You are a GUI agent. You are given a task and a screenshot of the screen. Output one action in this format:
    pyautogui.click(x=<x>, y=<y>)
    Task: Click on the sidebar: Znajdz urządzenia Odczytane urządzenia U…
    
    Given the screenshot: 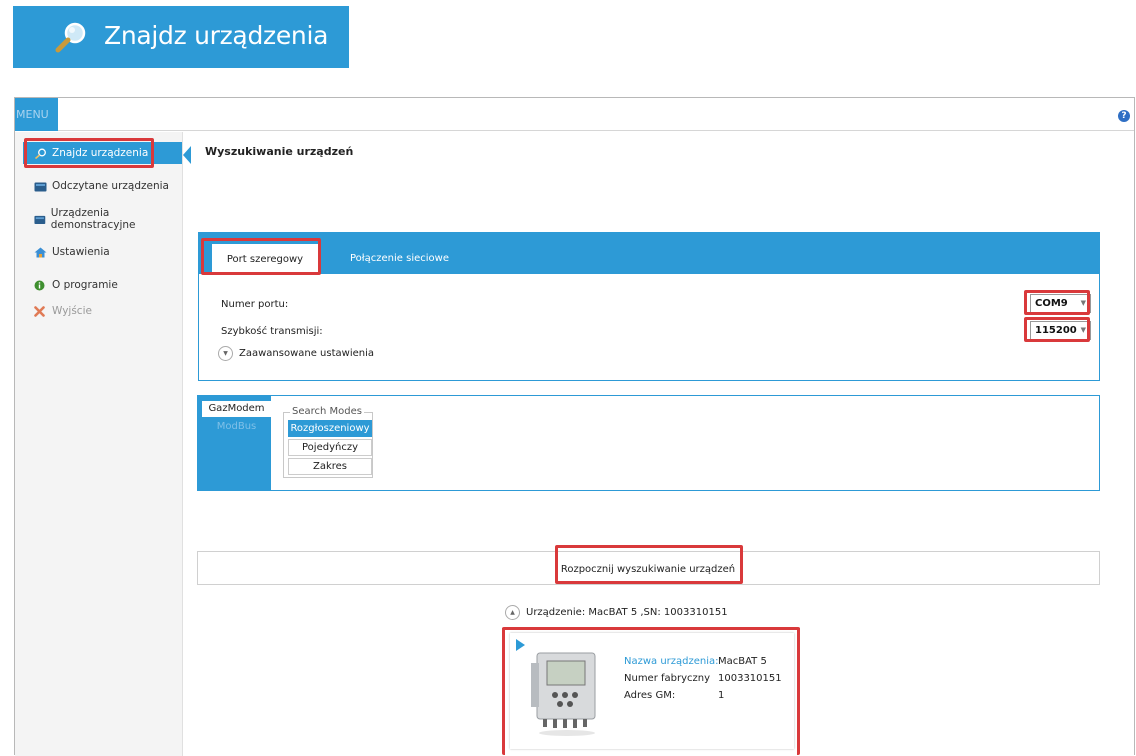 What is the action you would take?
    pyautogui.click(x=99, y=444)
    